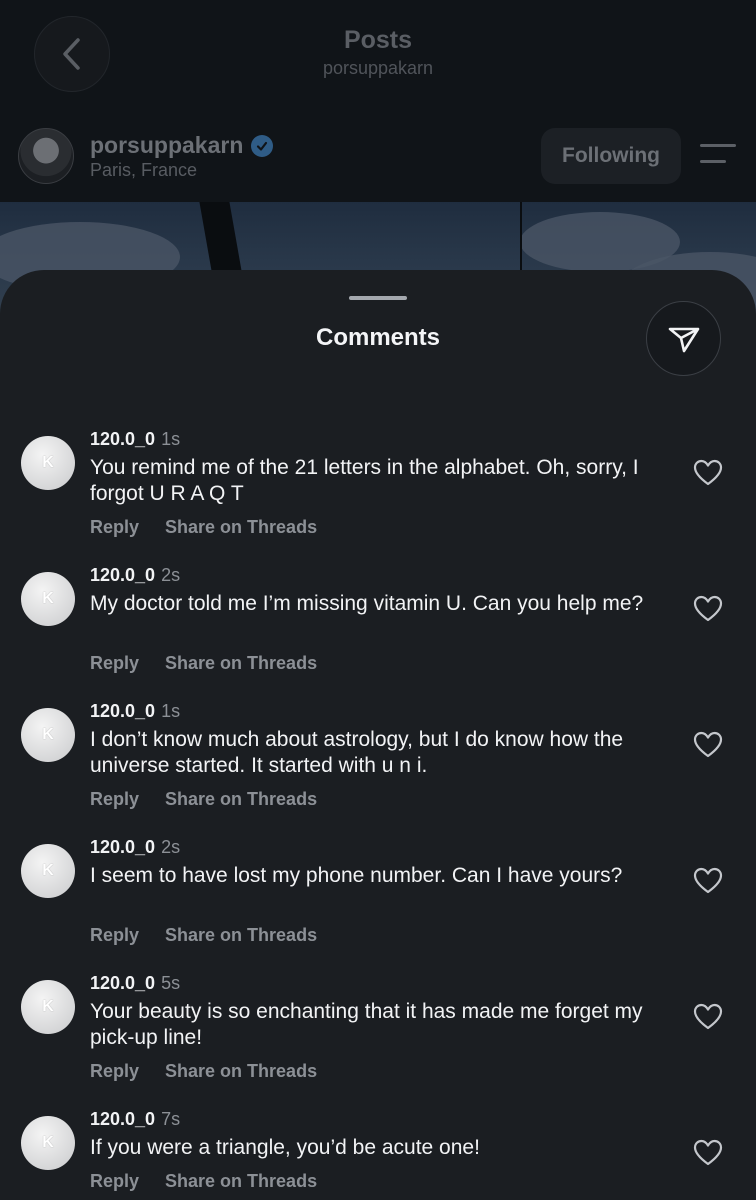 This screenshot has height=1200, width=756. What do you see at coordinates (611, 156) in the screenshot?
I see `following-button: Following` at bounding box center [611, 156].